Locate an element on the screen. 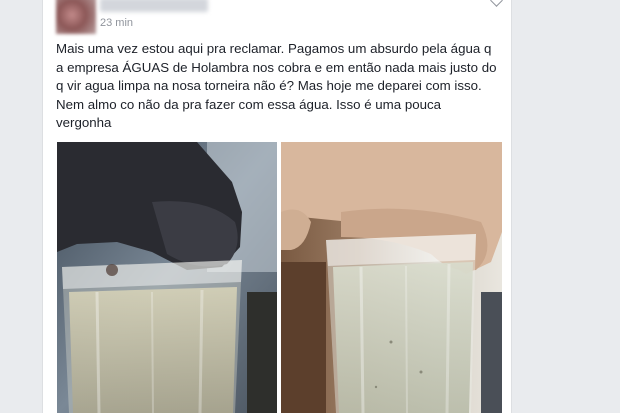 This screenshot has width=620, height=413. post-timestamp: 23 min is located at coordinates (116, 23).